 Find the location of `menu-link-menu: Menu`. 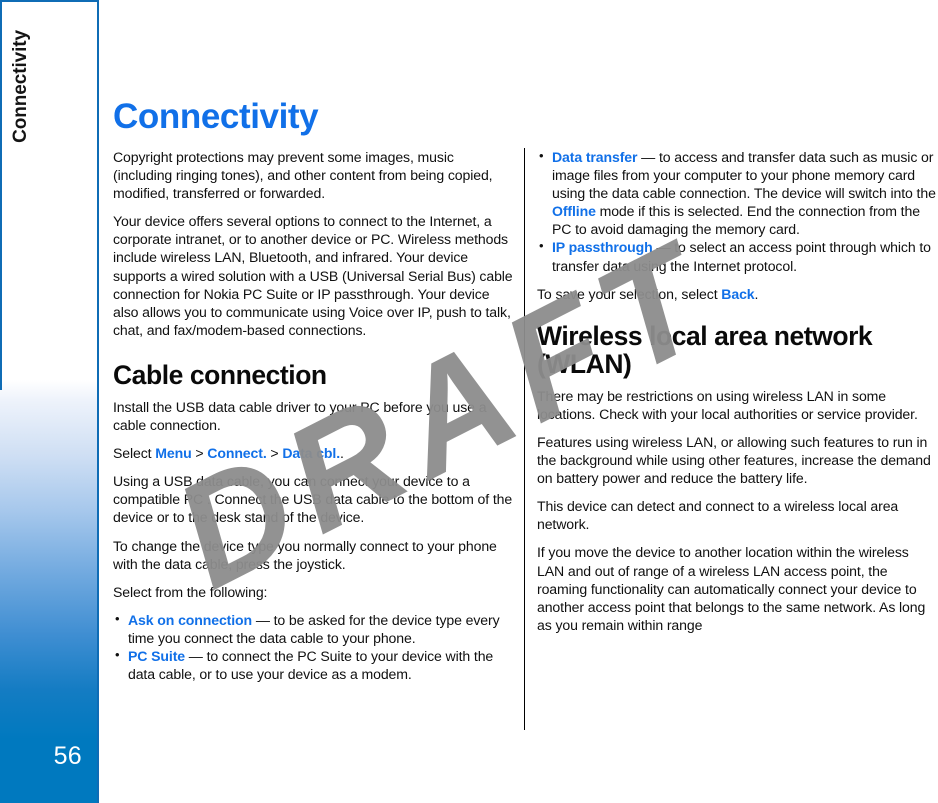

menu-link-menu: Menu is located at coordinates (173, 453).